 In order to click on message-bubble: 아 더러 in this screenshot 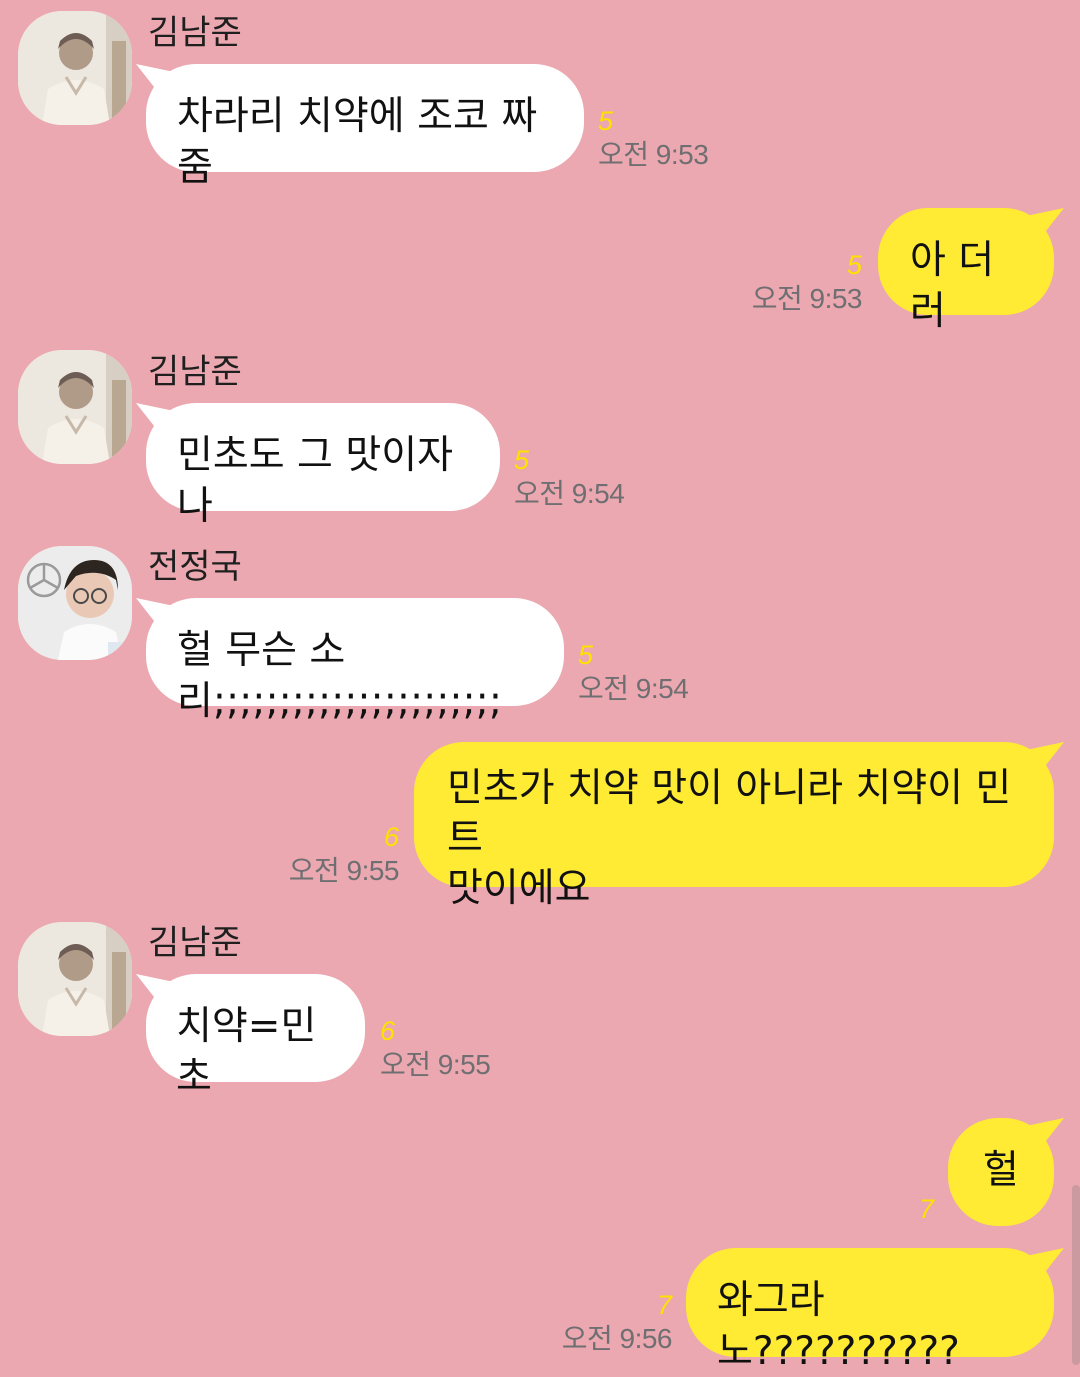, I will do `click(966, 271)`.